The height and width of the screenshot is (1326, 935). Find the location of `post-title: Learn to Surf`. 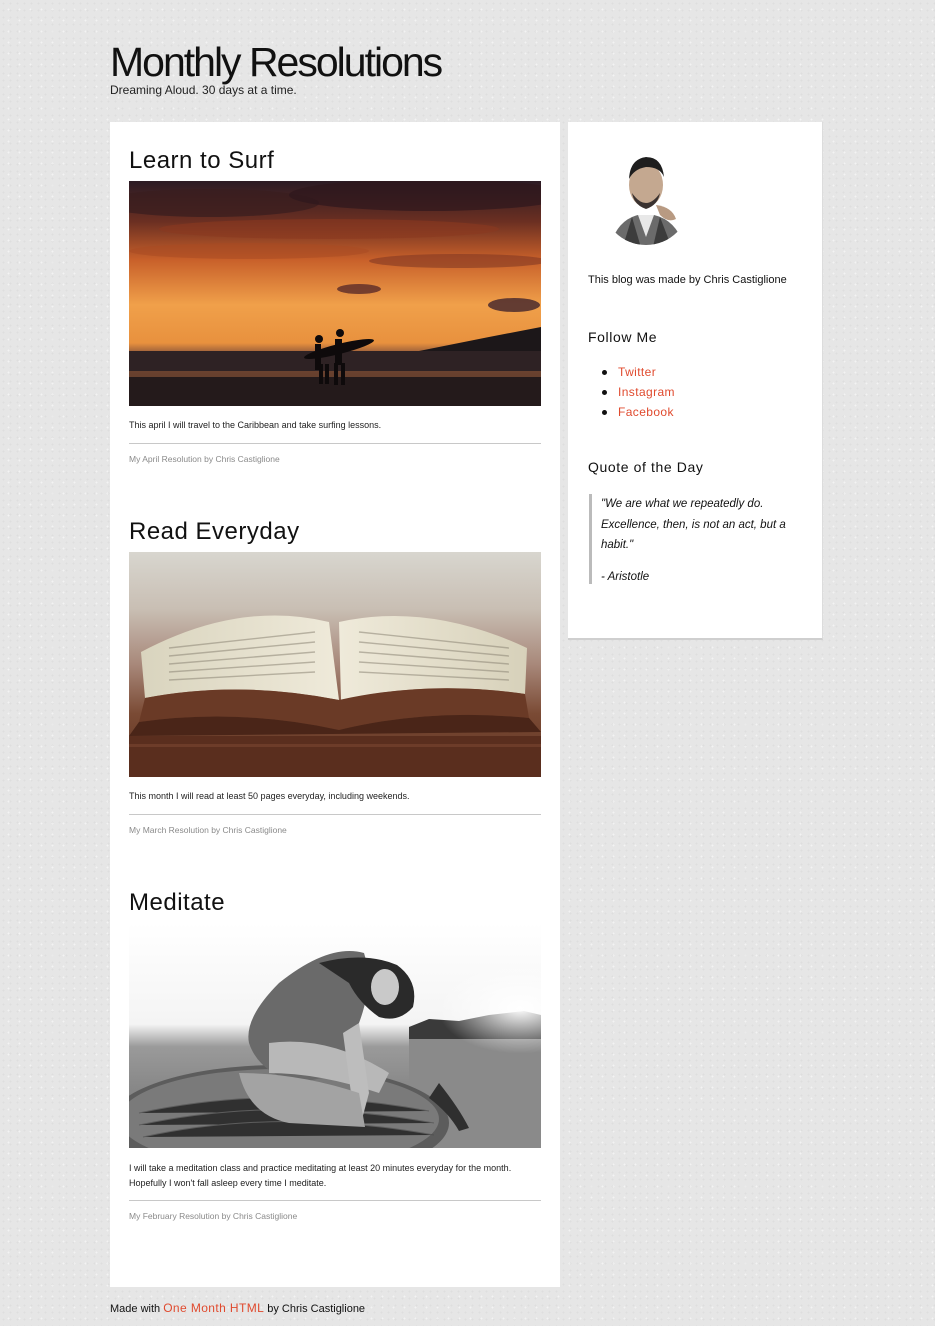

post-title: Learn to Surf is located at coordinates (202, 160).